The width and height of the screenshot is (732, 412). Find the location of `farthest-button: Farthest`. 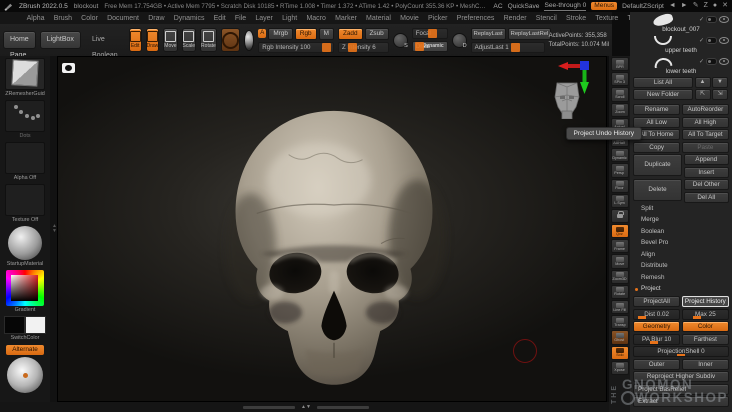

farthest-button: Farthest is located at coordinates (705, 339).